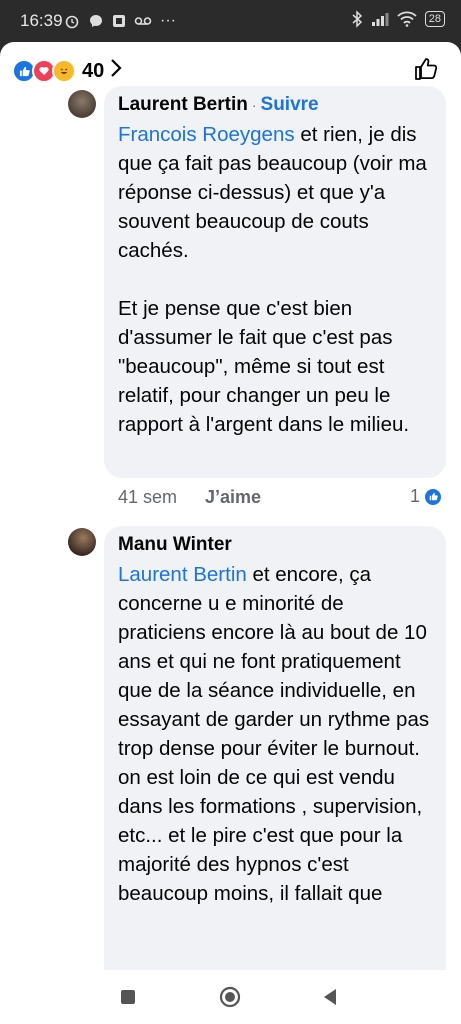 The image size is (461, 1024). I want to click on recent-apps-button, so click(128, 997).